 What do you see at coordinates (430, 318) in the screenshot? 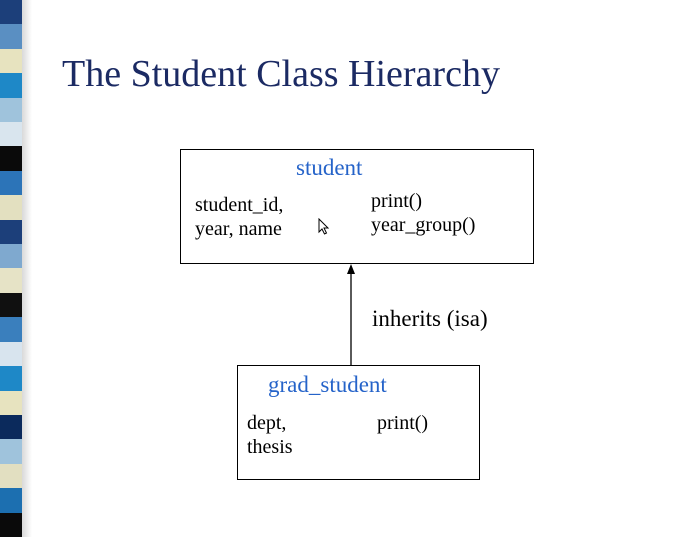
I see `inheritance-label: inherits (isa)` at bounding box center [430, 318].